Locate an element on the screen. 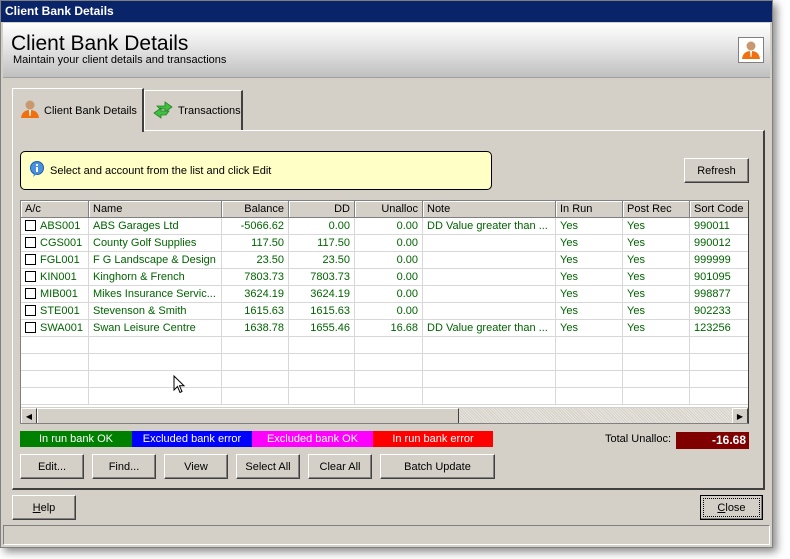 The width and height of the screenshot is (790, 559). scroll-thumb is located at coordinates (248, 415).